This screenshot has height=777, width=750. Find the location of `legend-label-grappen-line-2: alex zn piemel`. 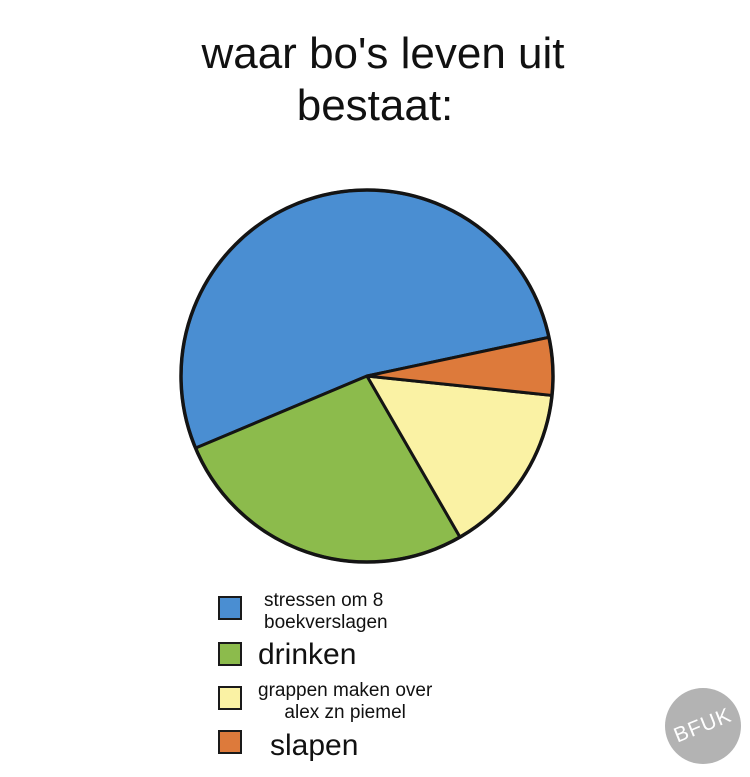

legend-label-grappen-line-2: alex zn piemel is located at coordinates (345, 712).